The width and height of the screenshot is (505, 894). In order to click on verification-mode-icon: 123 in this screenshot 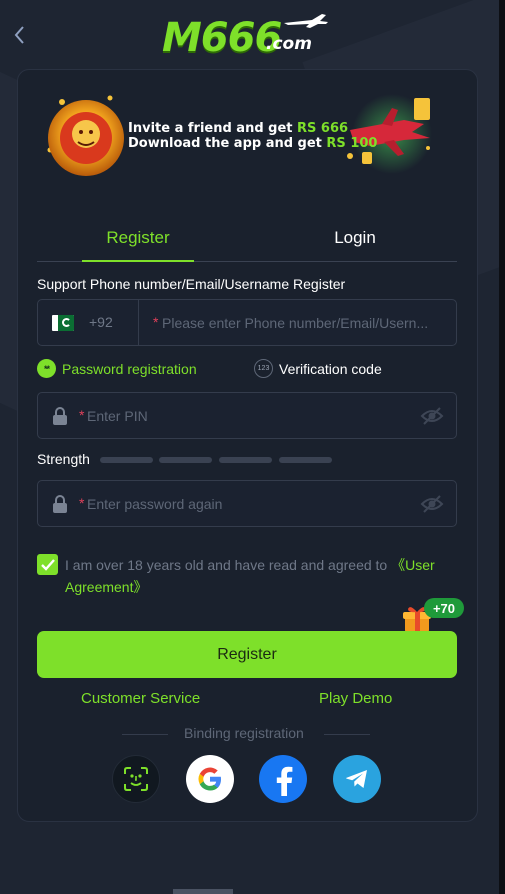, I will do `click(263, 368)`.